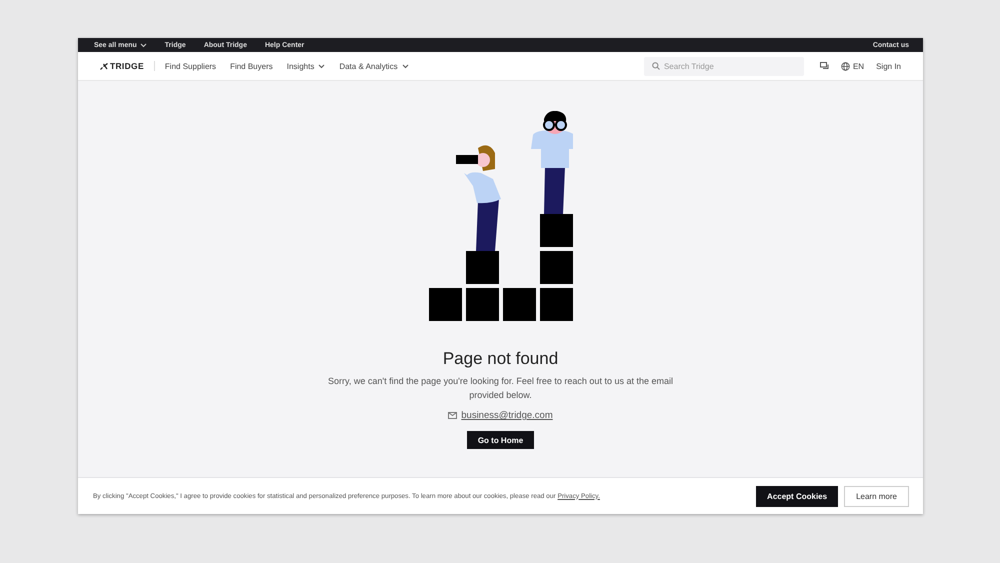  Describe the element at coordinates (104, 66) in the screenshot. I see `logo-mark-icon` at that location.